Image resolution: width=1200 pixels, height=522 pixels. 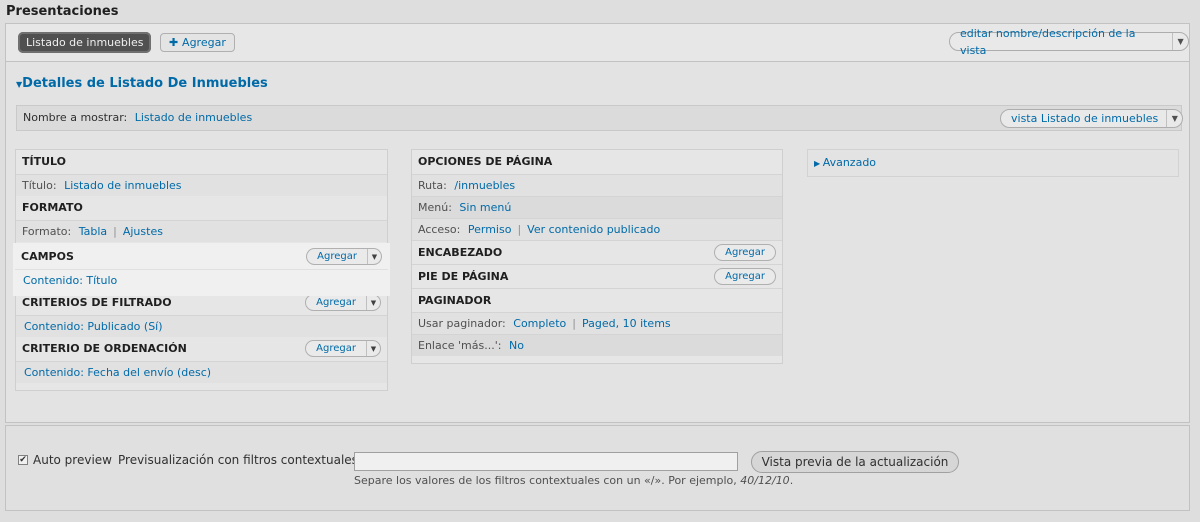 I want to click on formato-label: Formato:, so click(x=47, y=231).